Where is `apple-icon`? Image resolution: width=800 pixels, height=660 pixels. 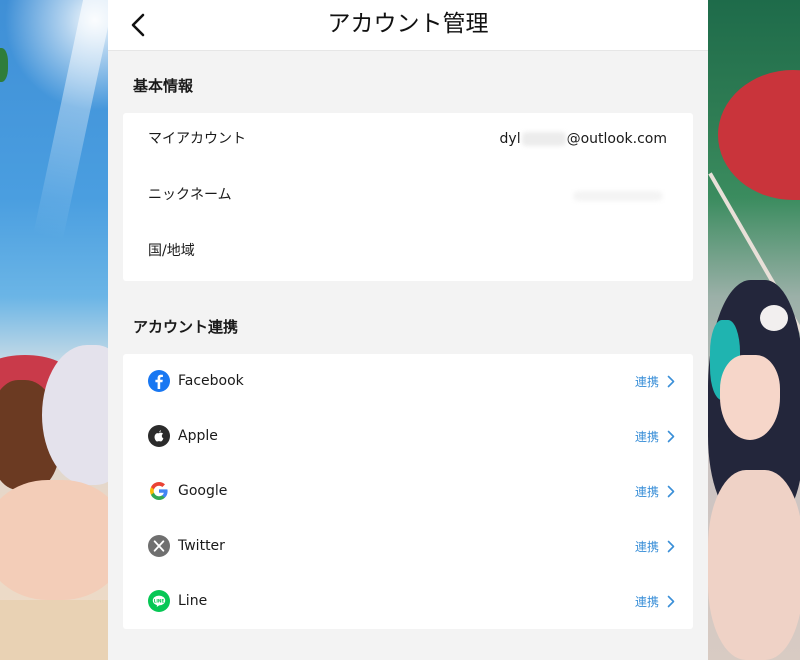 apple-icon is located at coordinates (159, 436).